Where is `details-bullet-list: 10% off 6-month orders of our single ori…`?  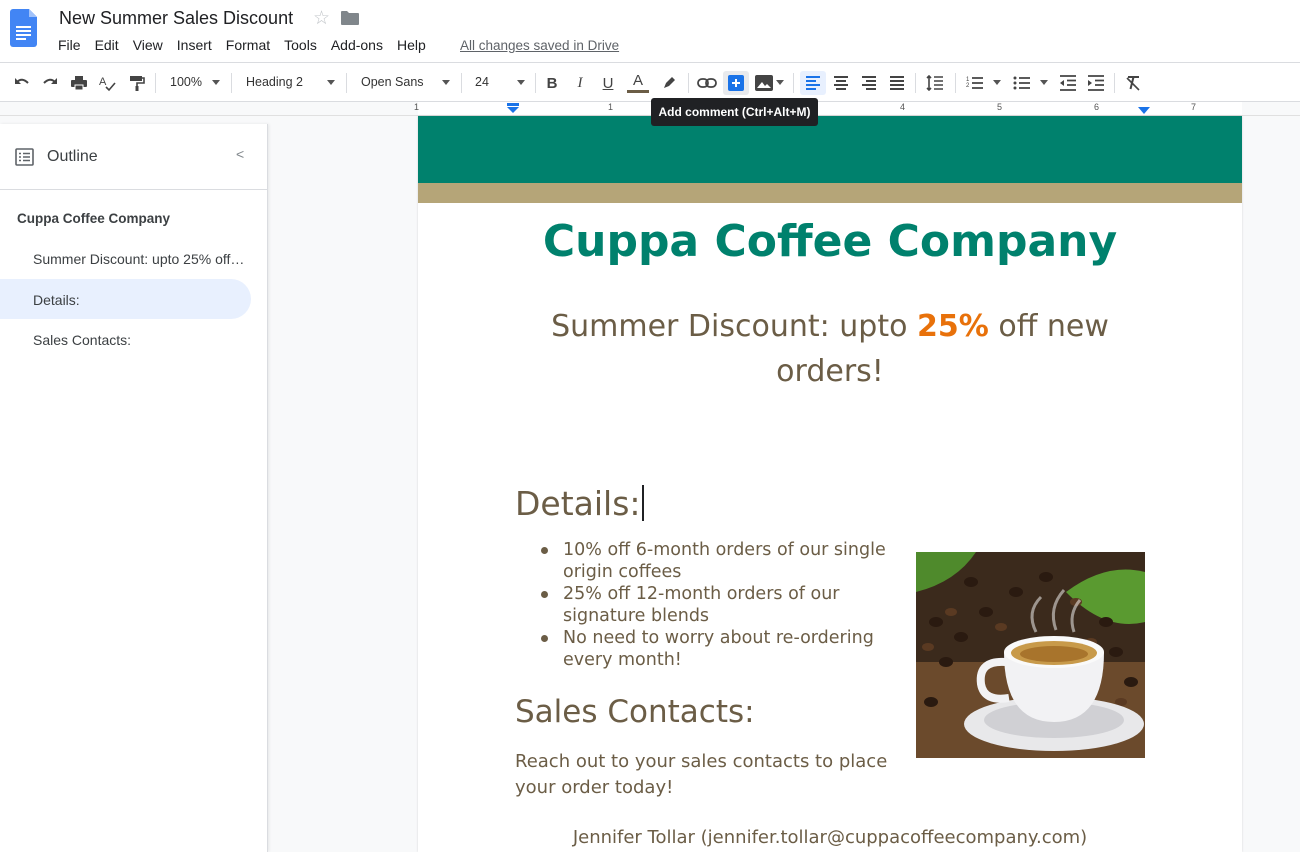
details-bullet-list: 10% off 6-month orders of our single ori… is located at coordinates (719, 605).